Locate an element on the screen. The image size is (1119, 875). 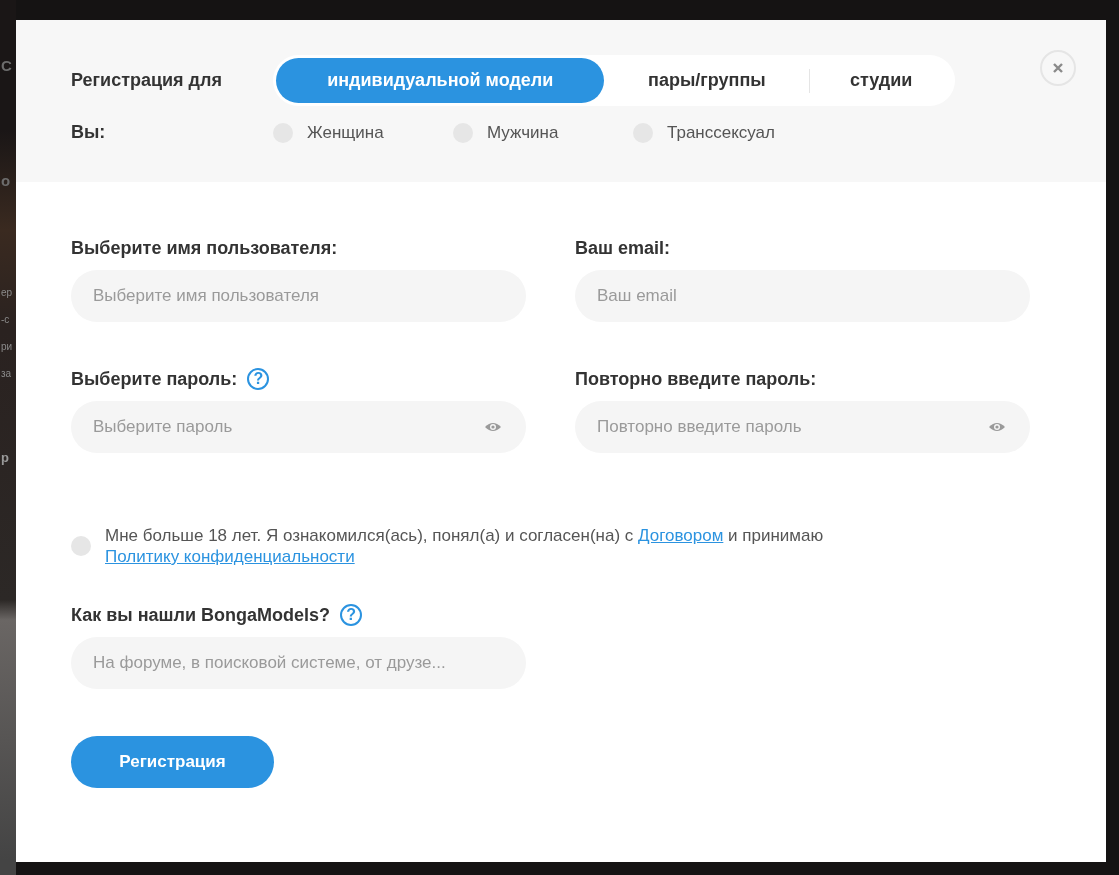
radio-label: Транссексуал is located at coordinates (721, 132).